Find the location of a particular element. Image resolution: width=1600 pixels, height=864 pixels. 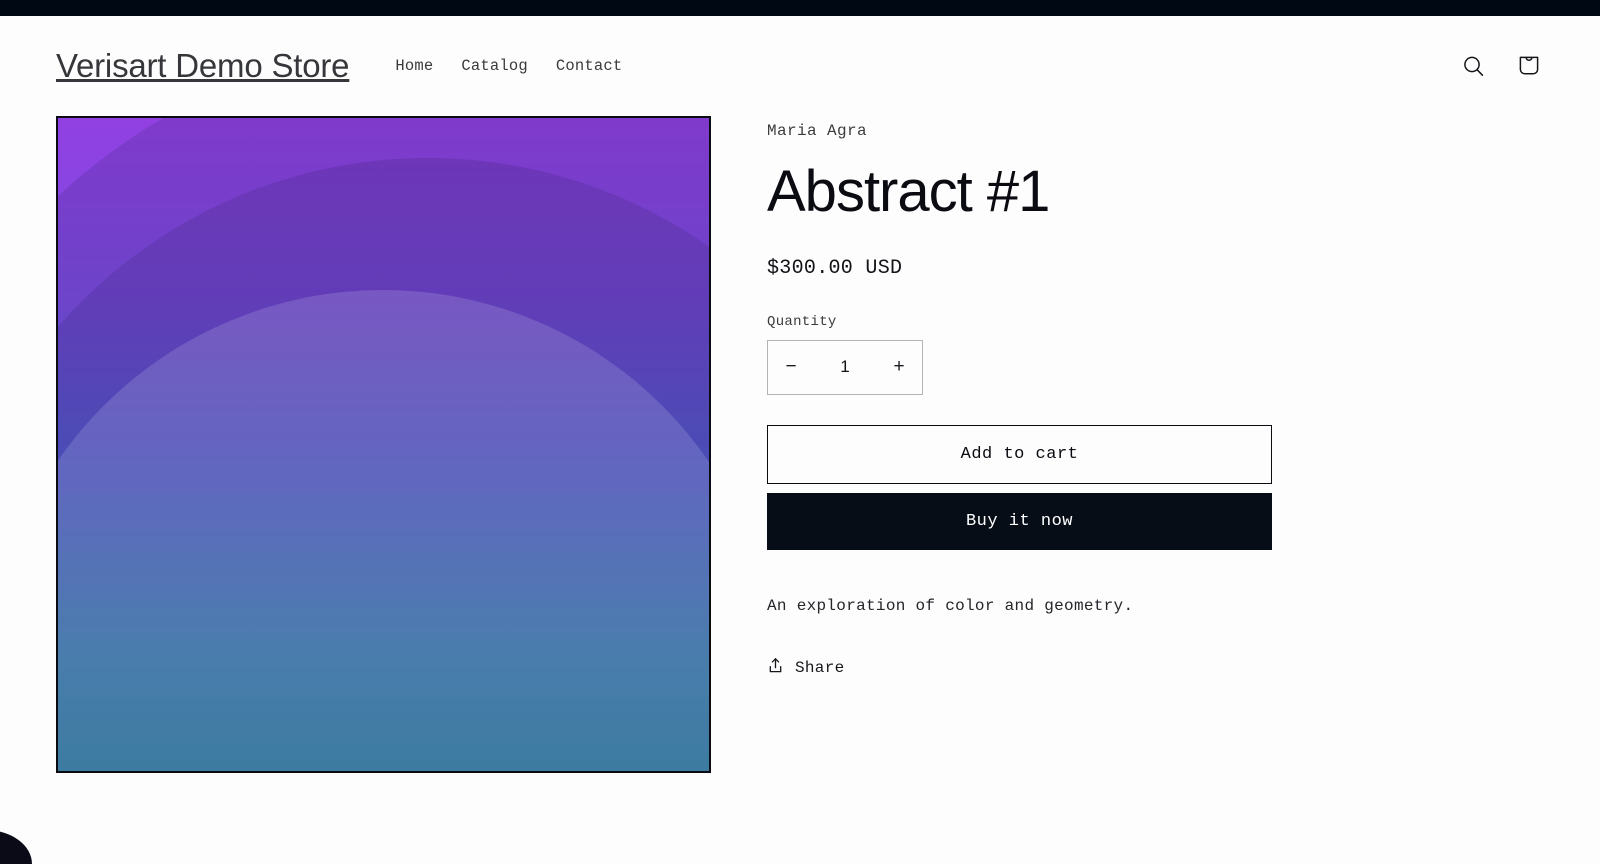

nav-link-home: Home is located at coordinates (414, 66).